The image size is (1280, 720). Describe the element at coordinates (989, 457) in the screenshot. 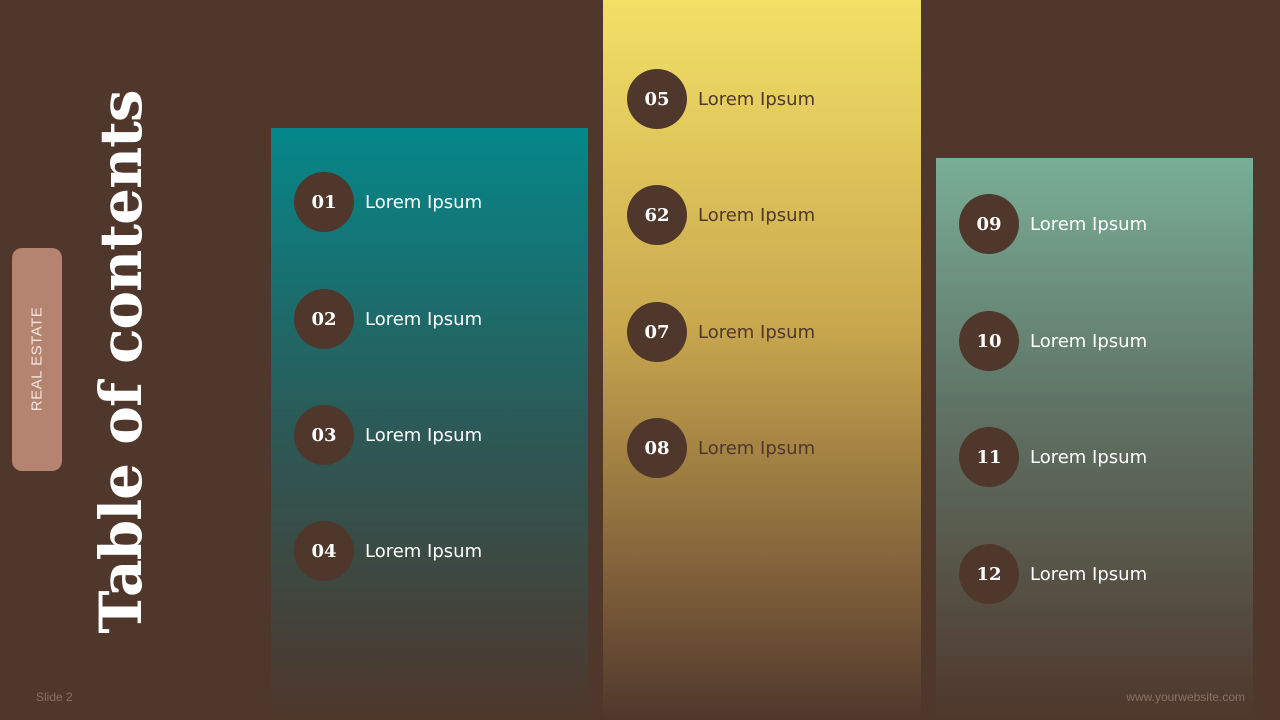

I see `item-number-badge: 11` at that location.